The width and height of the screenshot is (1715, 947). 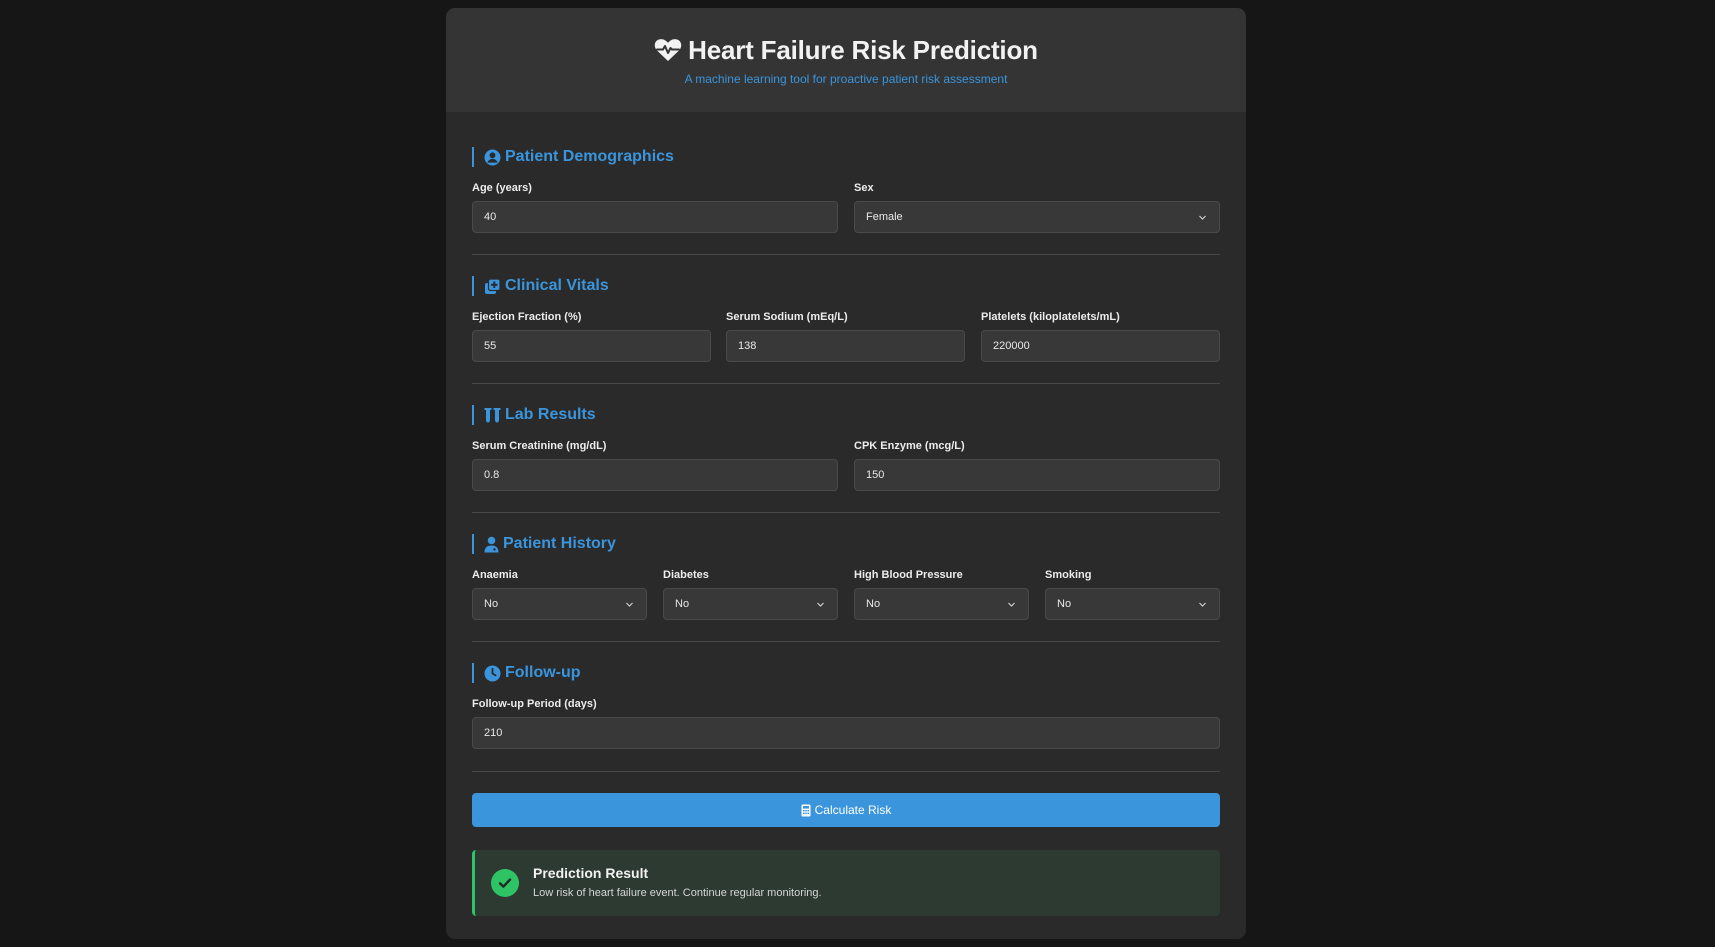 I want to click on sex-select: Female, so click(x=1037, y=217).